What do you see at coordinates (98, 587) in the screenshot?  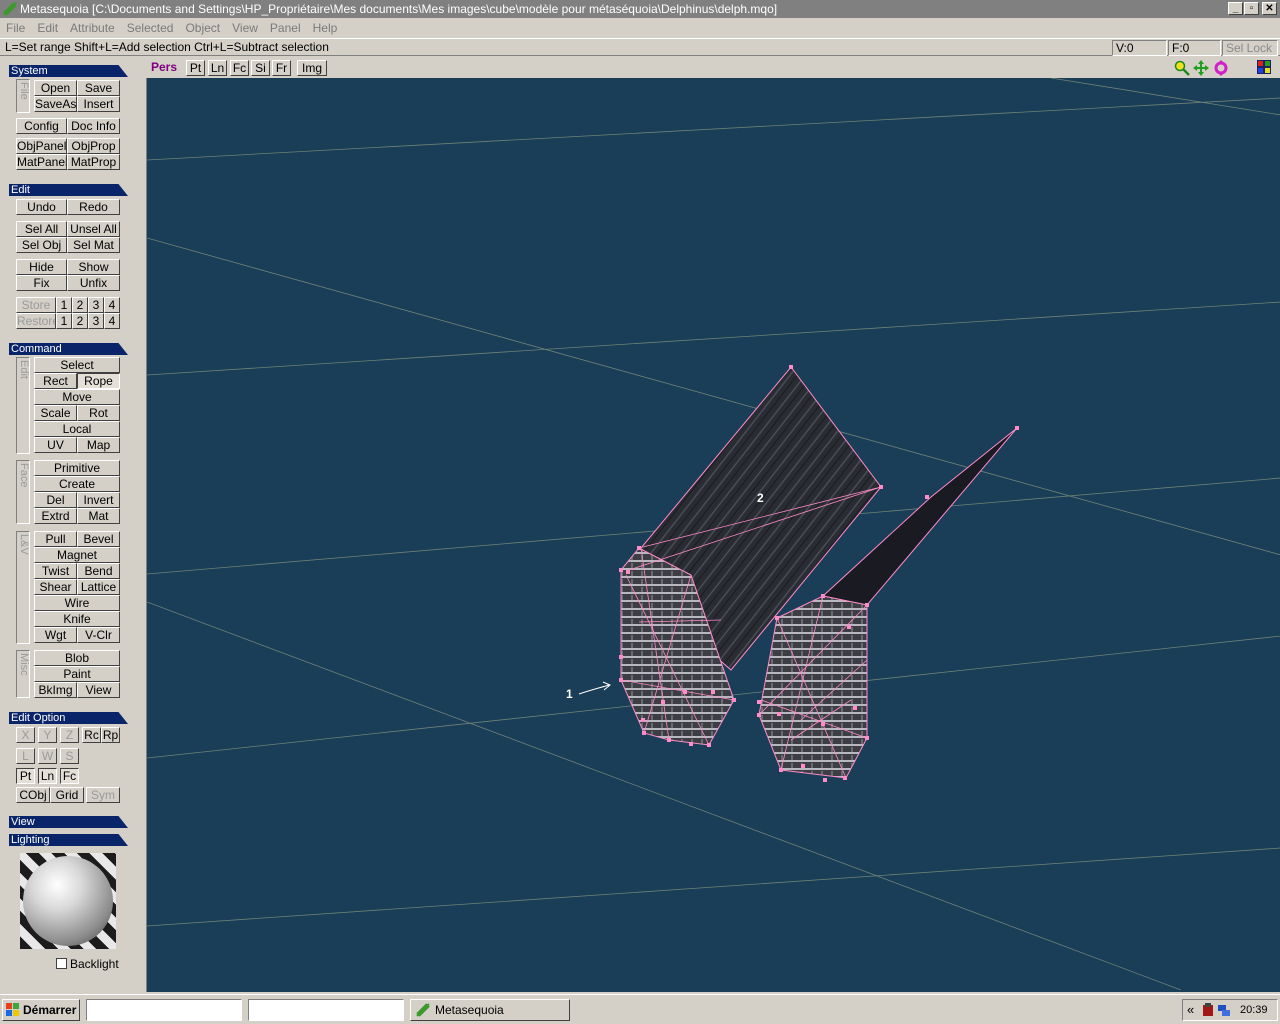 I see `lattice-button: Lattice` at bounding box center [98, 587].